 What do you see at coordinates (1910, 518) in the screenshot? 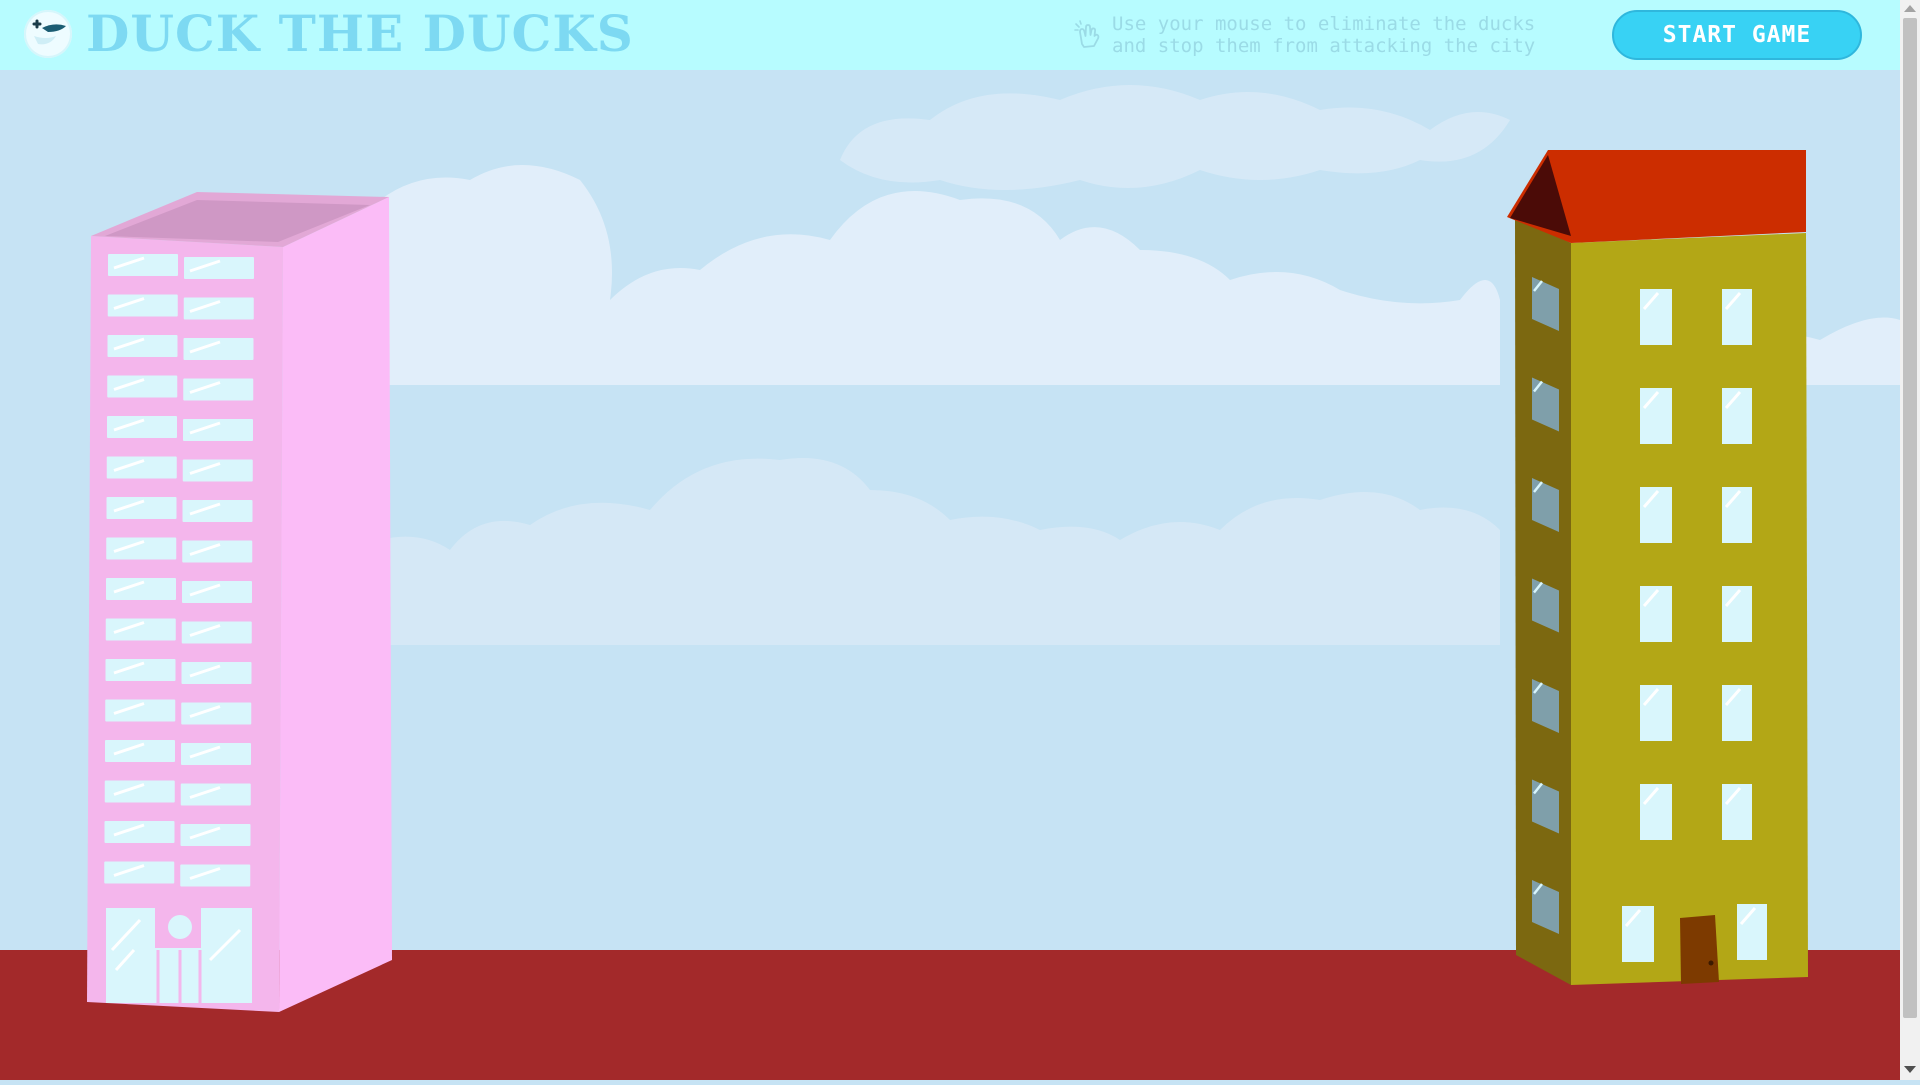
I see `scroll-thumb` at bounding box center [1910, 518].